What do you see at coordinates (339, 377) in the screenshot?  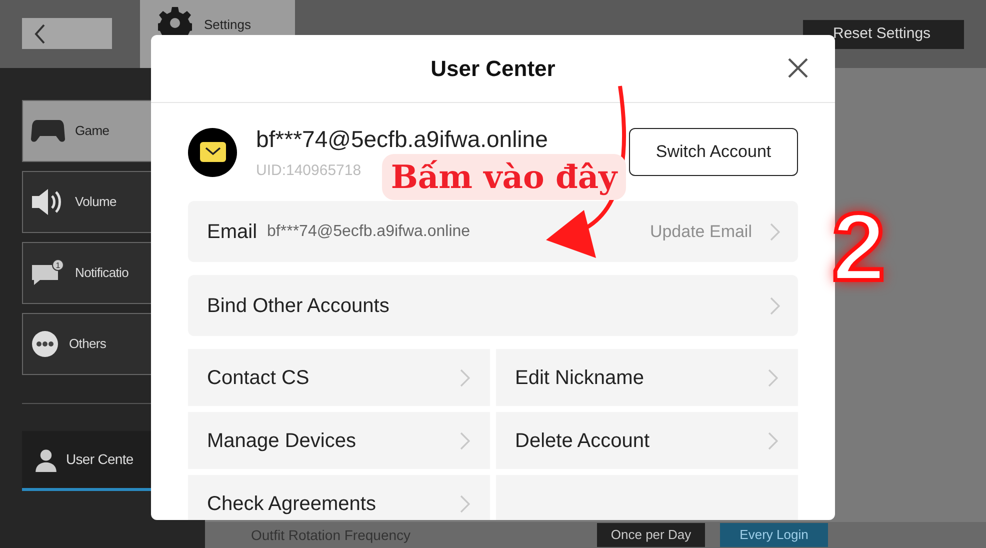 I see `menu-row: Contact CS` at bounding box center [339, 377].